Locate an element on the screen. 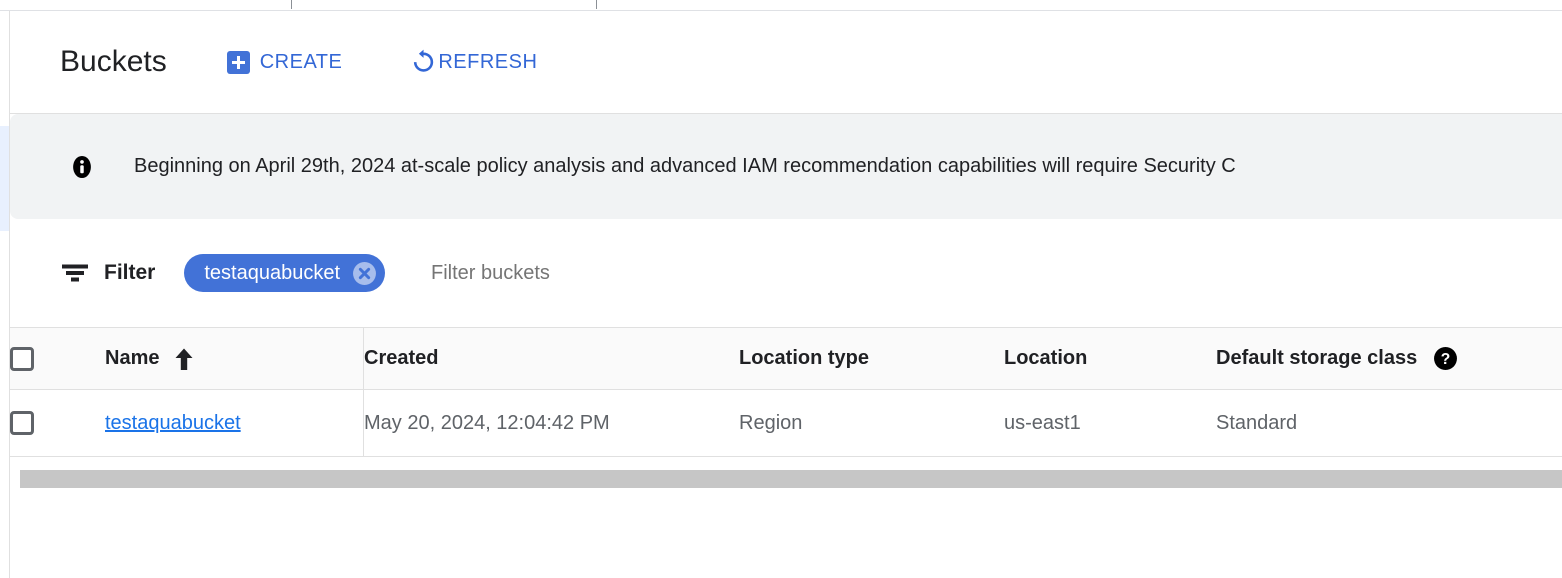 The image size is (1562, 578). refresh-button: REFRESH is located at coordinates (473, 62).